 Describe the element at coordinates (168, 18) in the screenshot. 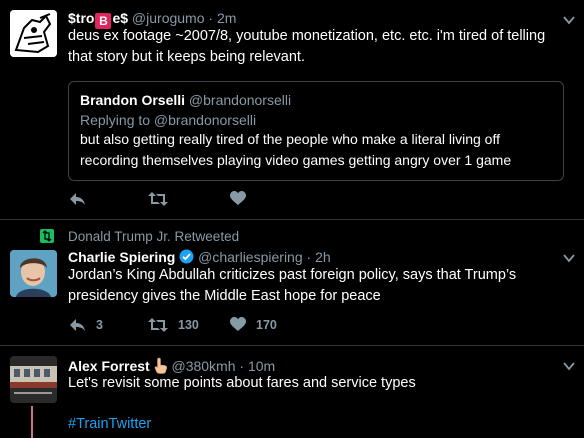

I see `user-handle: @jurogumo` at that location.